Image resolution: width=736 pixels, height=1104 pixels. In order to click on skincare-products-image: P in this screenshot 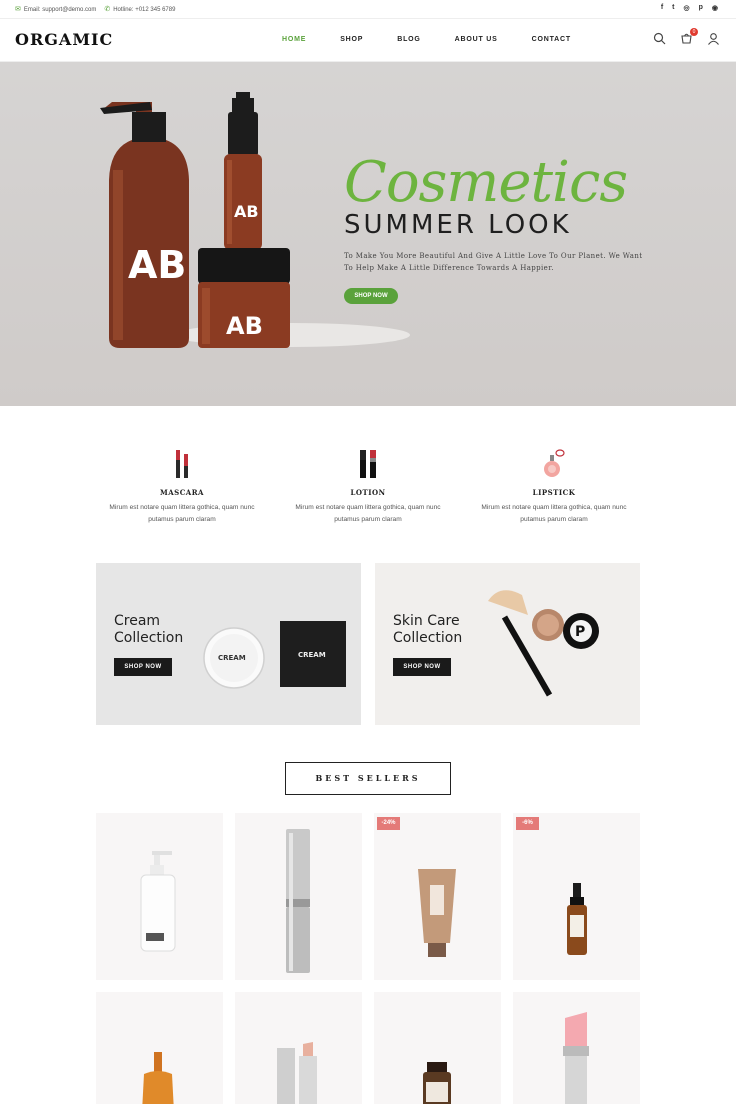, I will do `click(543, 643)`.